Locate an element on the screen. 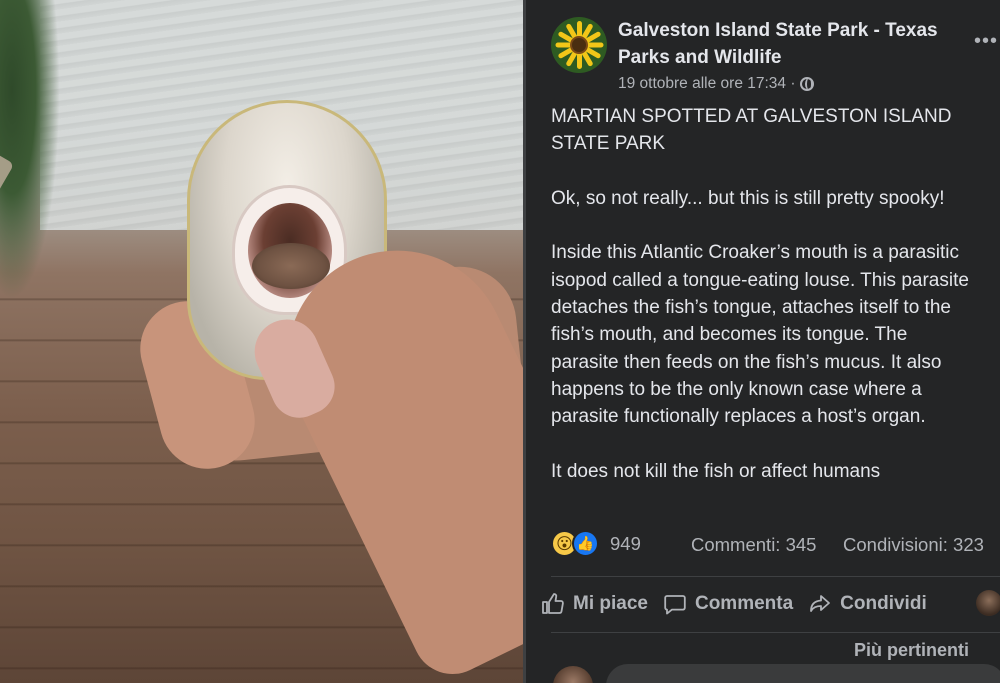  post-text-line: MARTIAN SPOTTED AT GALVESTON ISLAND is located at coordinates (751, 116).